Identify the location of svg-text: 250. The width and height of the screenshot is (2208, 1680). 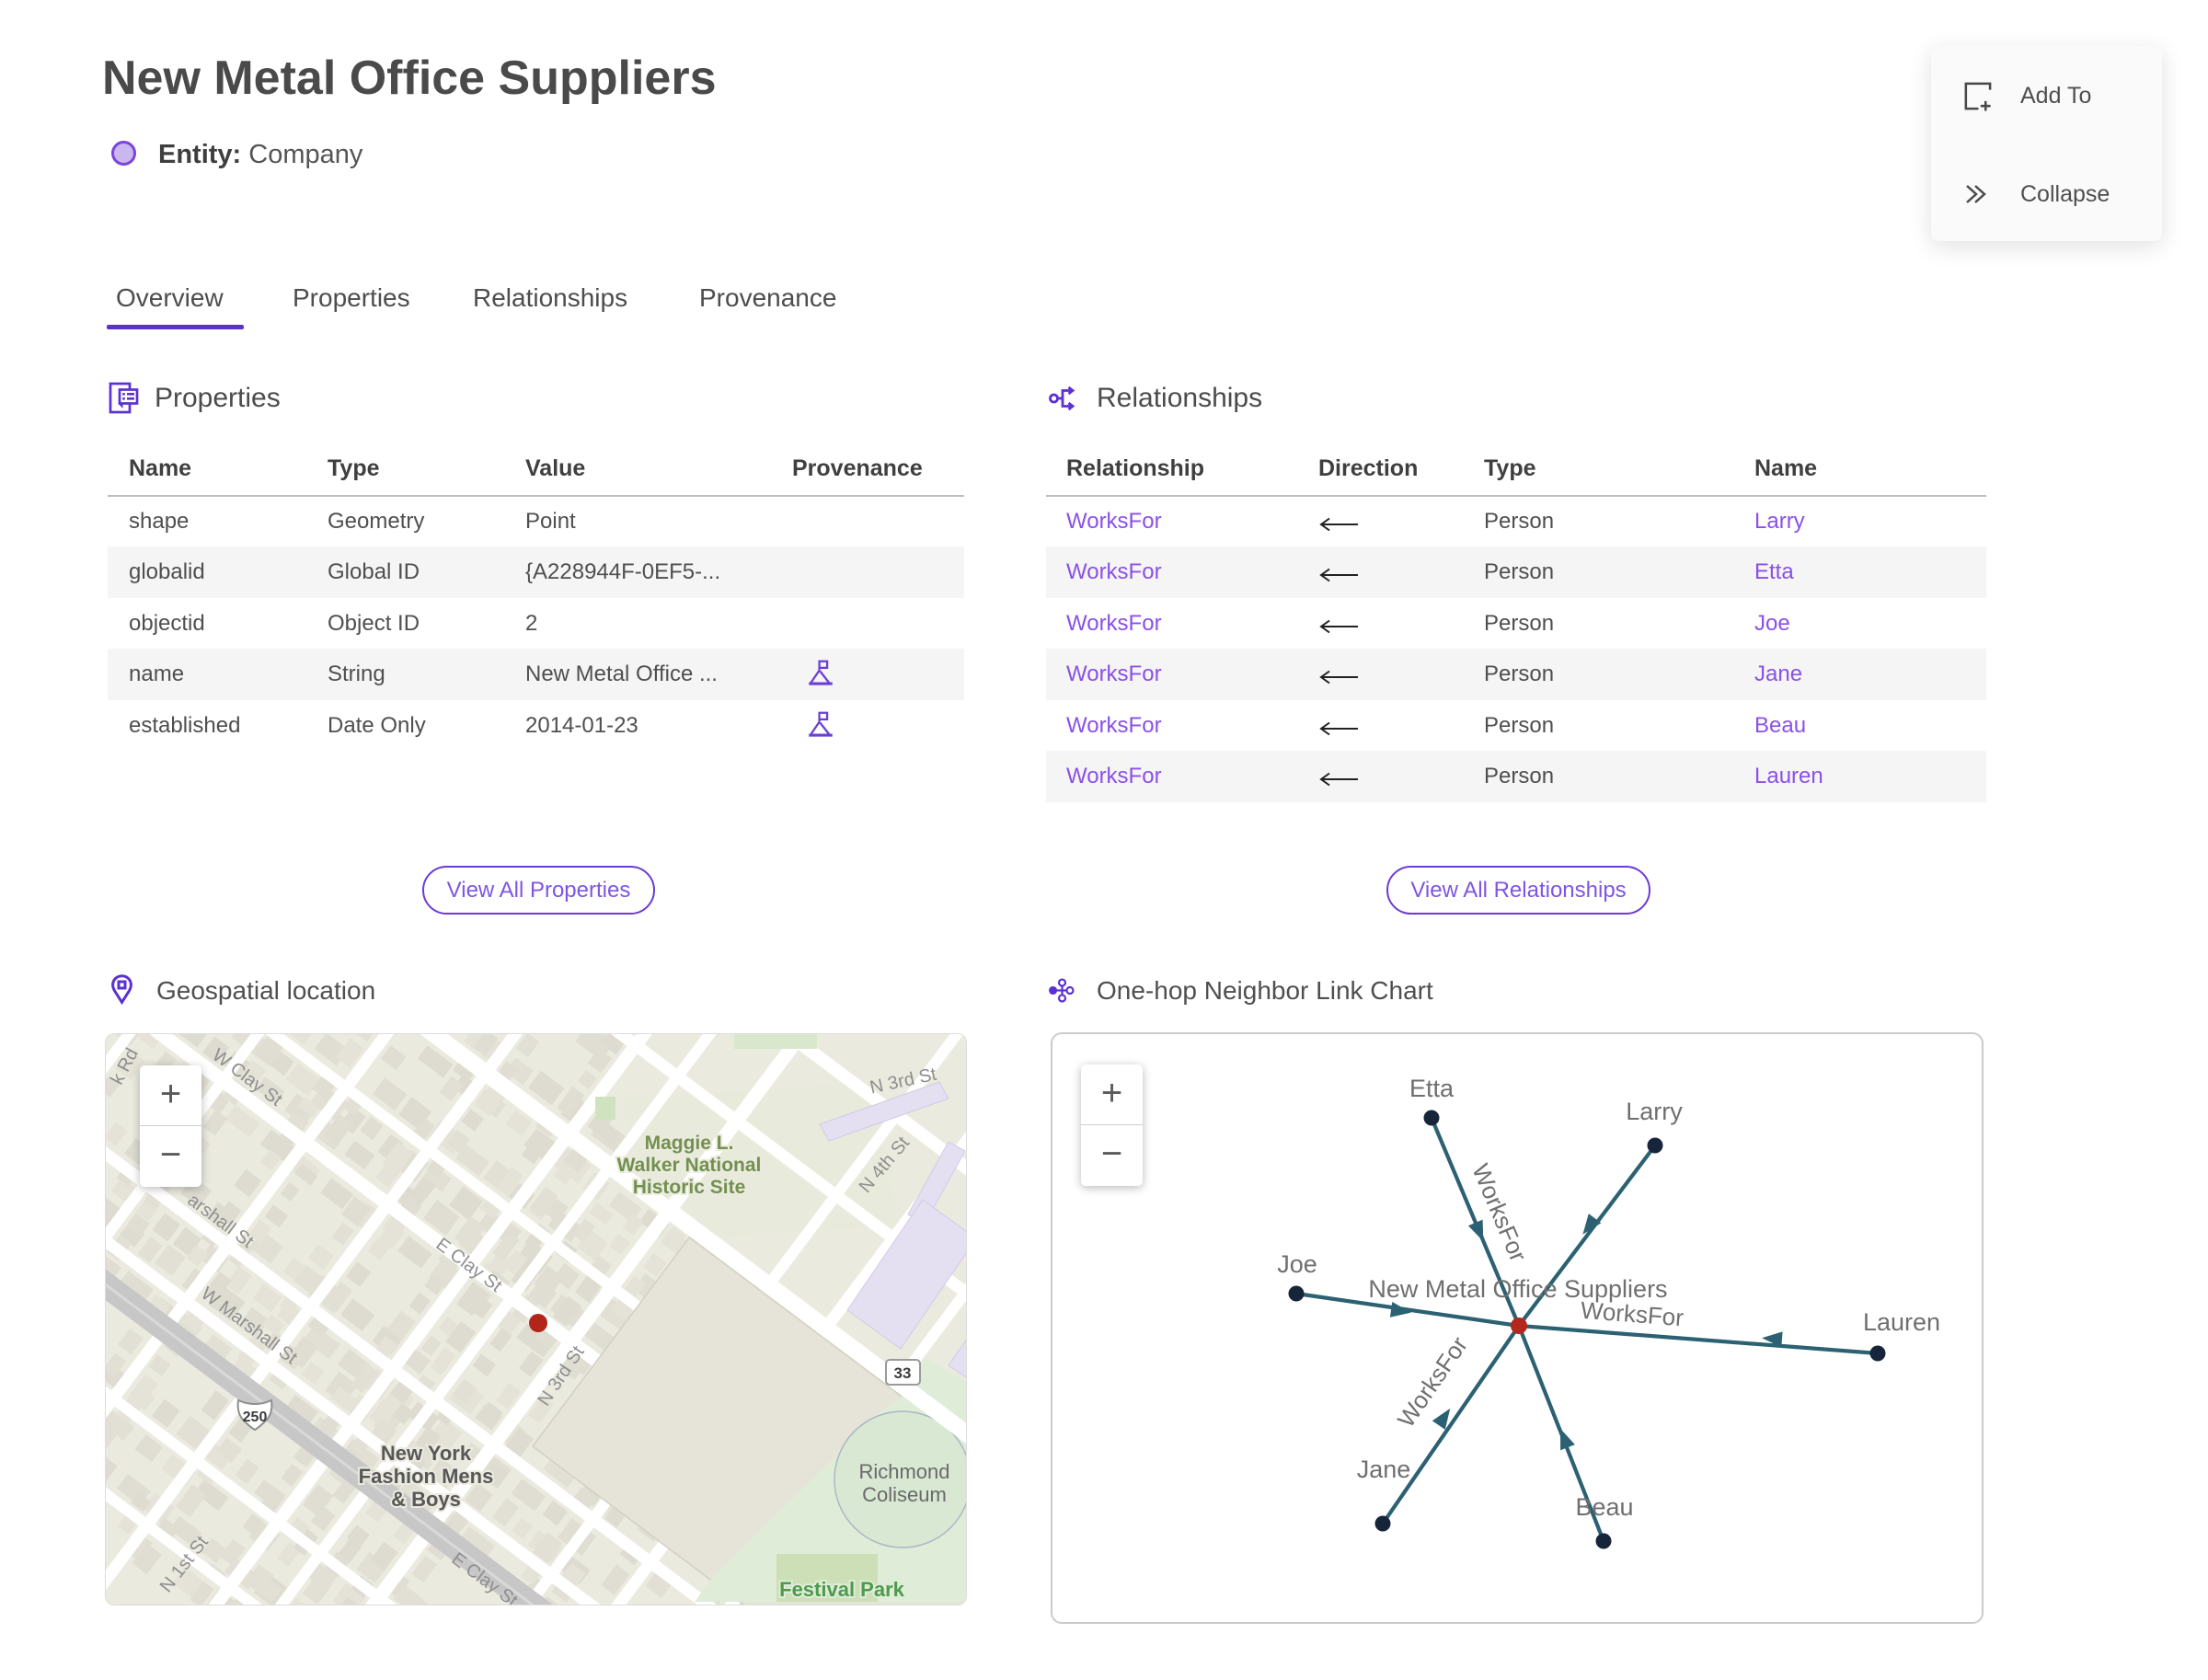
(255, 1417).